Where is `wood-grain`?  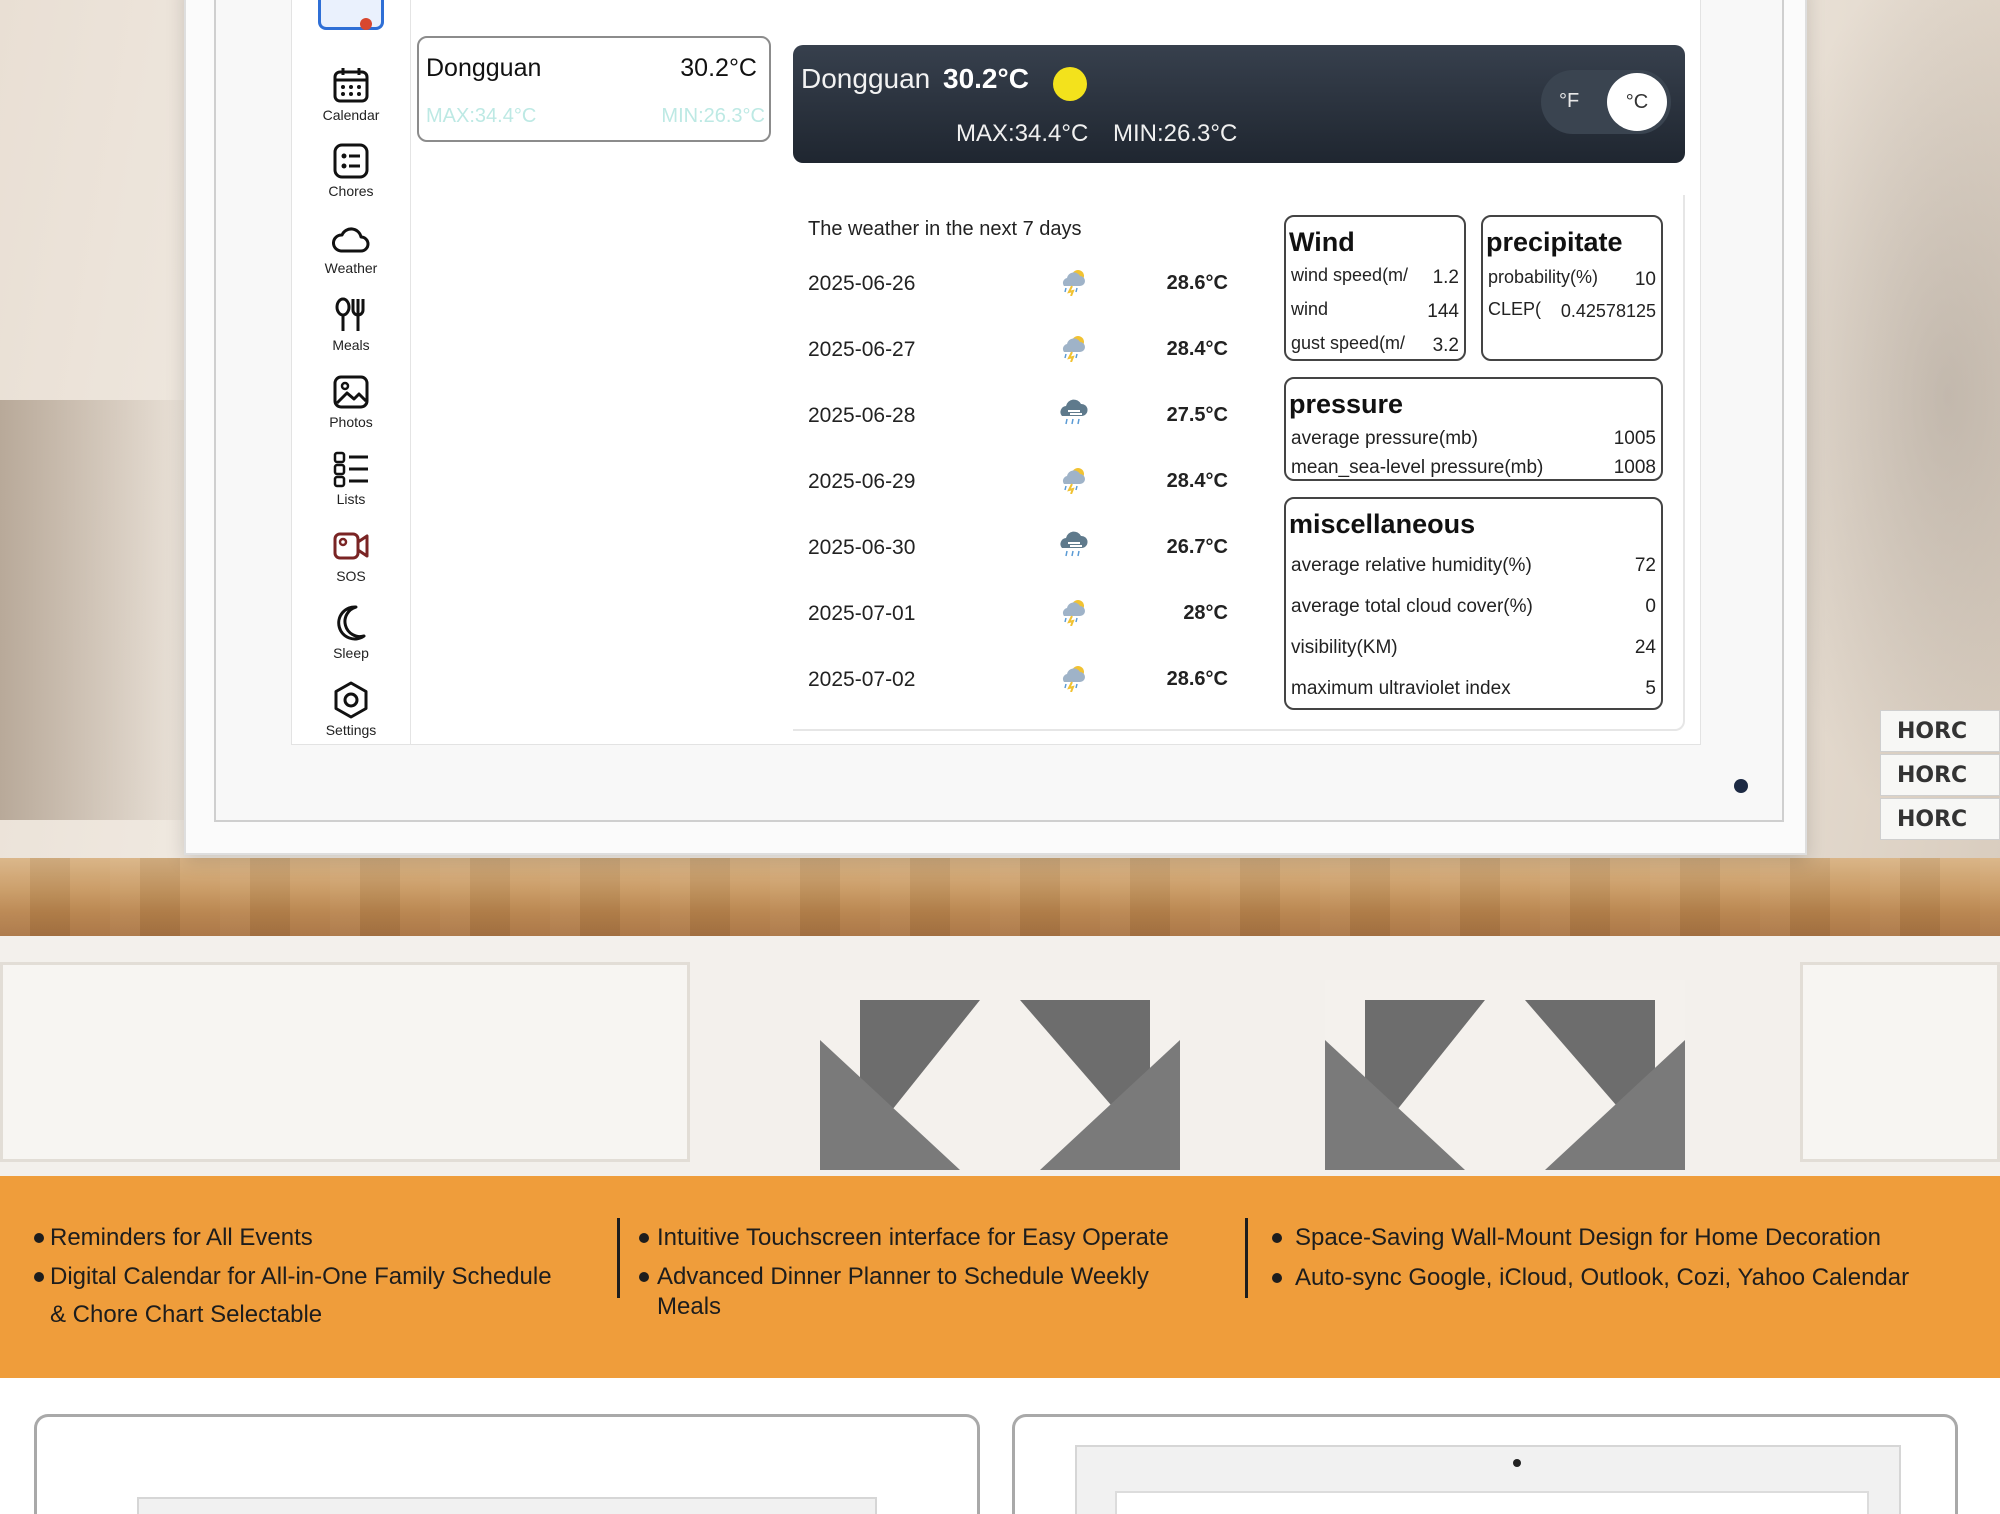 wood-grain is located at coordinates (1000, 897).